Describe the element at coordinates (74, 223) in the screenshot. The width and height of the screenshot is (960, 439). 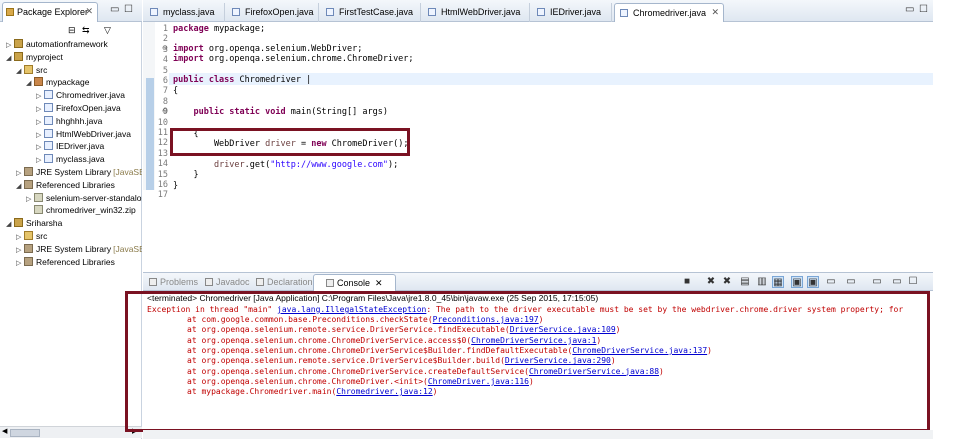
I see `tree-item: ◢ Sriharsha` at that location.